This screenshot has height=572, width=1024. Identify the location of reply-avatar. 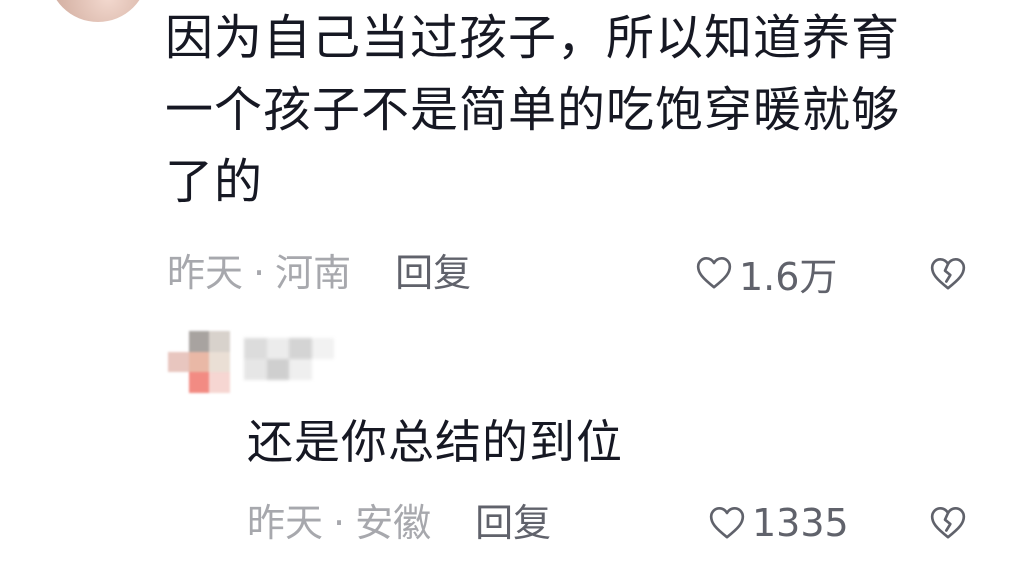
(199, 362).